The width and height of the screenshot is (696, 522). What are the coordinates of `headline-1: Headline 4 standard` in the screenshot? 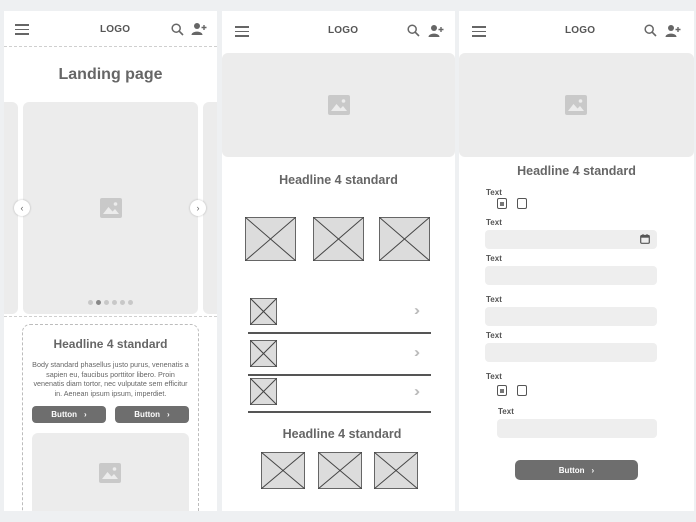 It's located at (338, 180).